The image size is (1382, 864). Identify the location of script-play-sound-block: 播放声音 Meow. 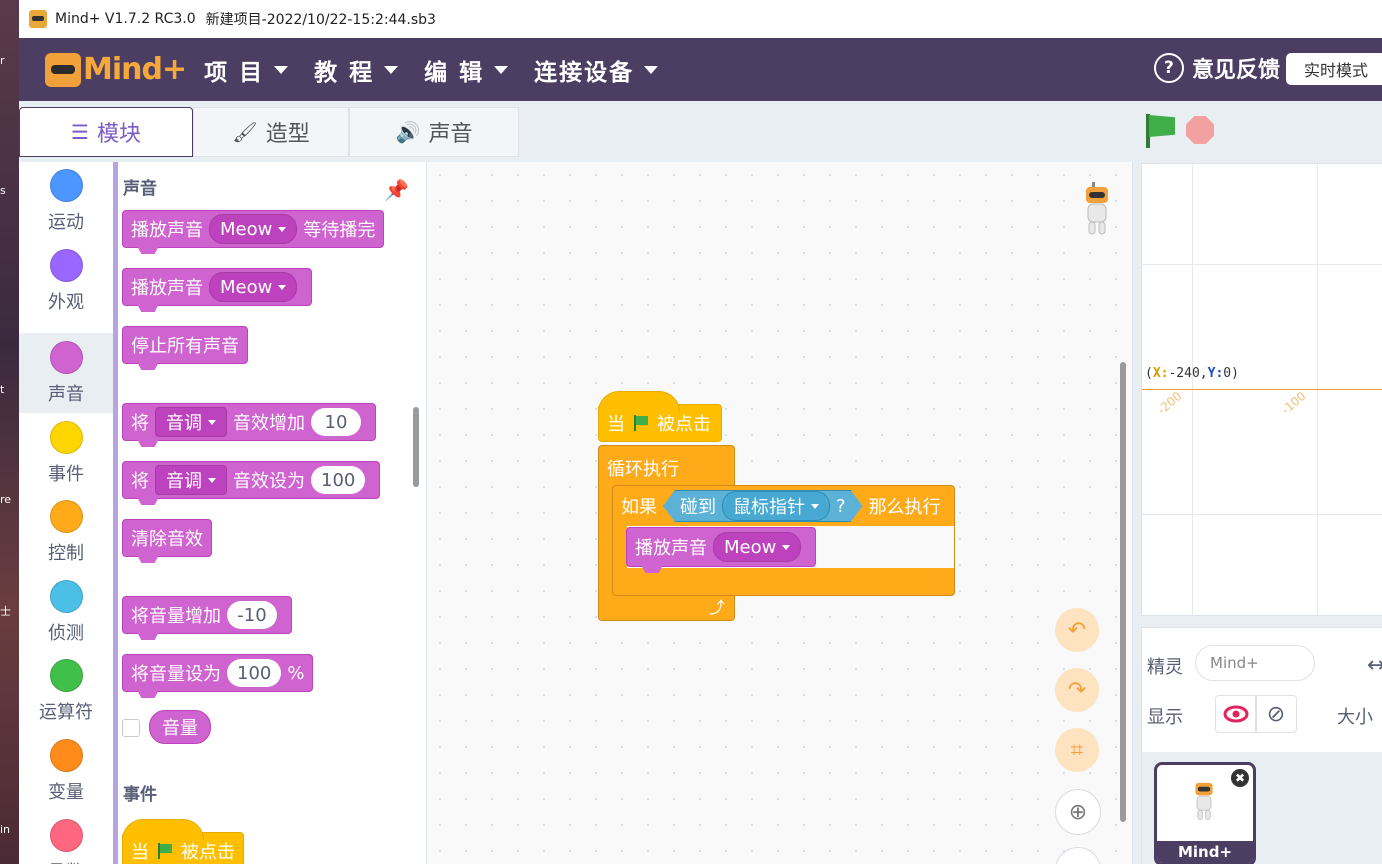
(721, 547).